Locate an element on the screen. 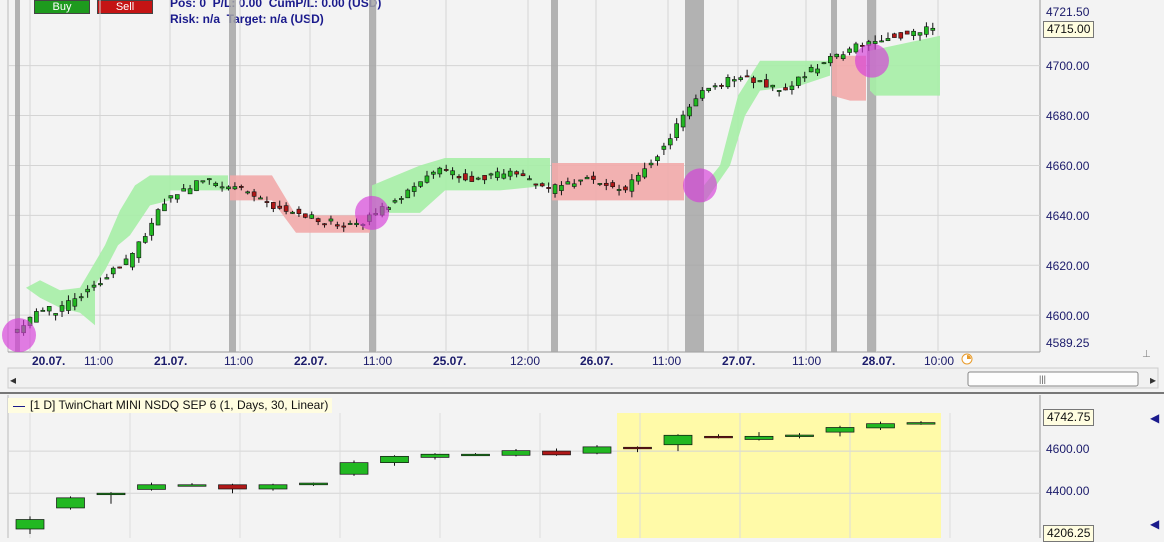 The image size is (1164, 542). session-bar is located at coordinates (17, 176).